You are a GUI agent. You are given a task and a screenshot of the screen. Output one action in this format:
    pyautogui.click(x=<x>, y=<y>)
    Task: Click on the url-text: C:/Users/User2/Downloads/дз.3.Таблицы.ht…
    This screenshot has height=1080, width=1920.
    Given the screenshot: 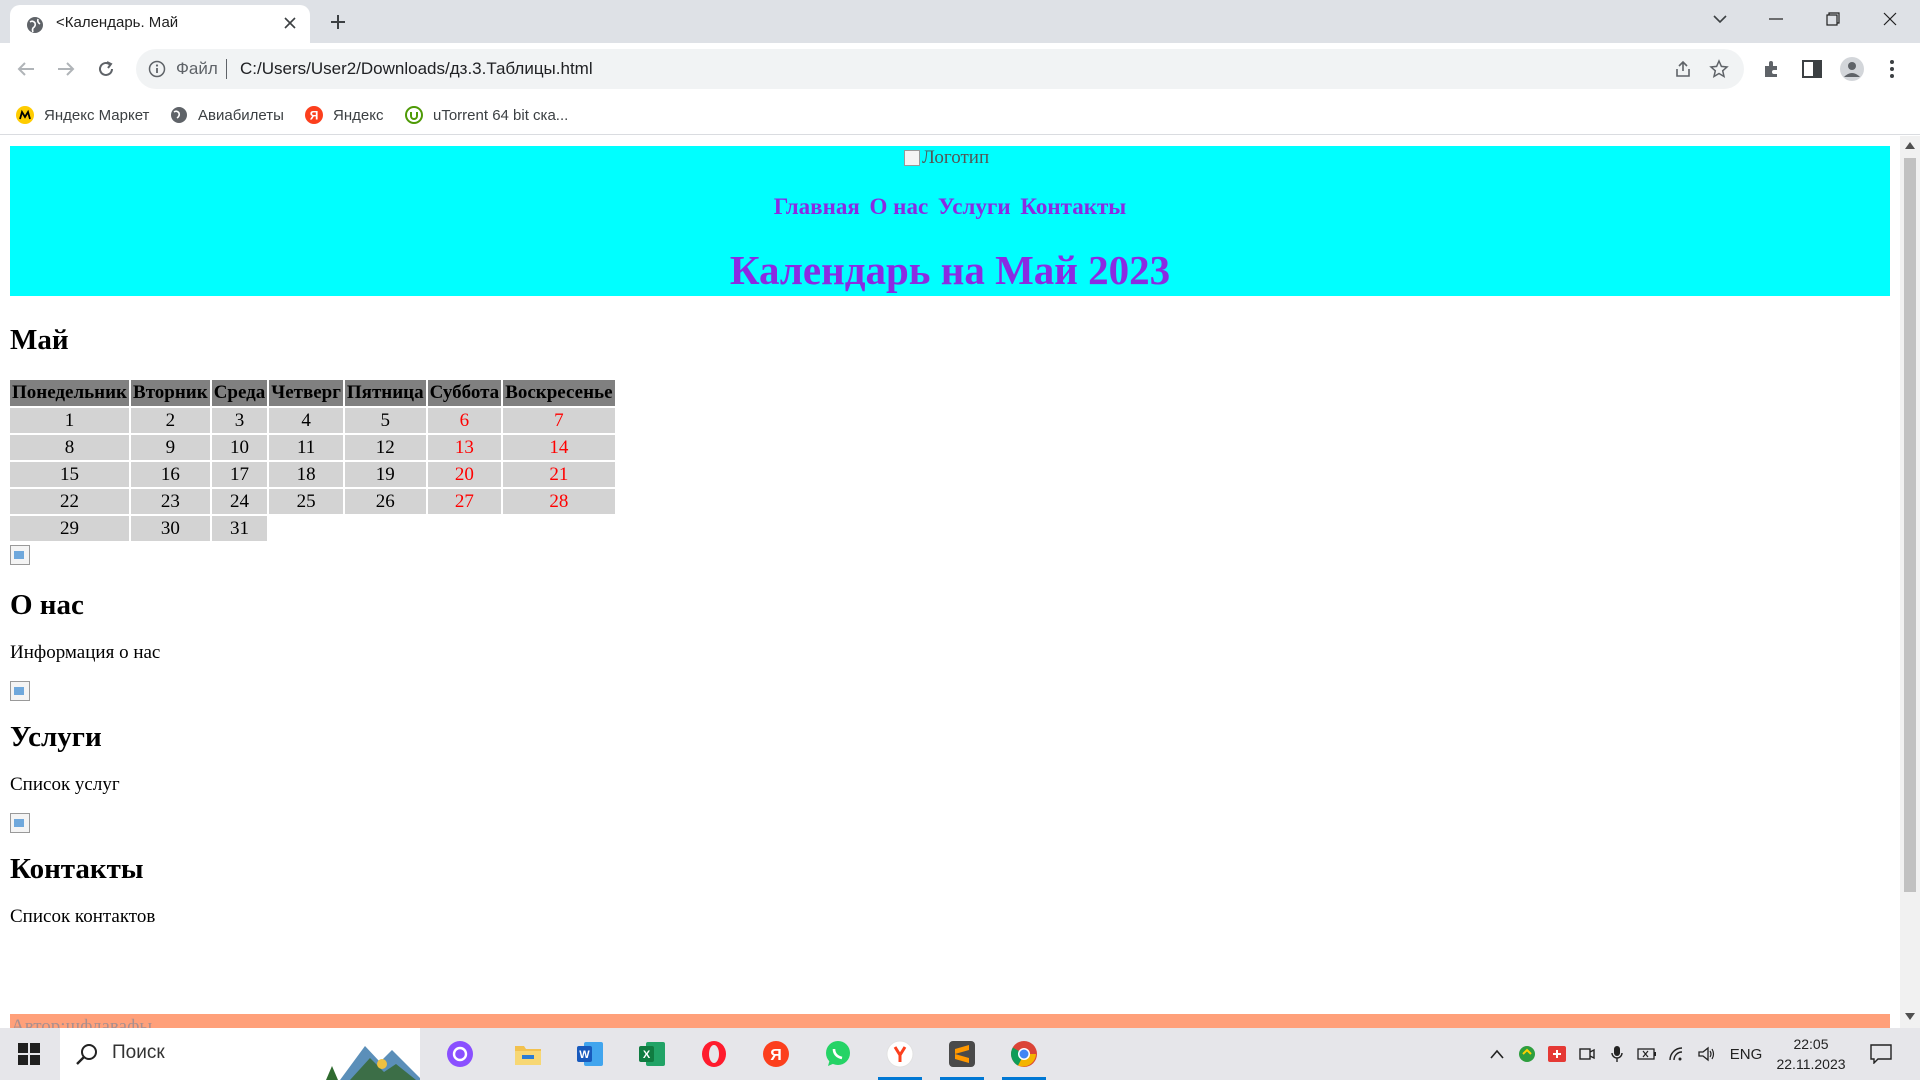 What is the action you would take?
    pyautogui.click(x=416, y=69)
    